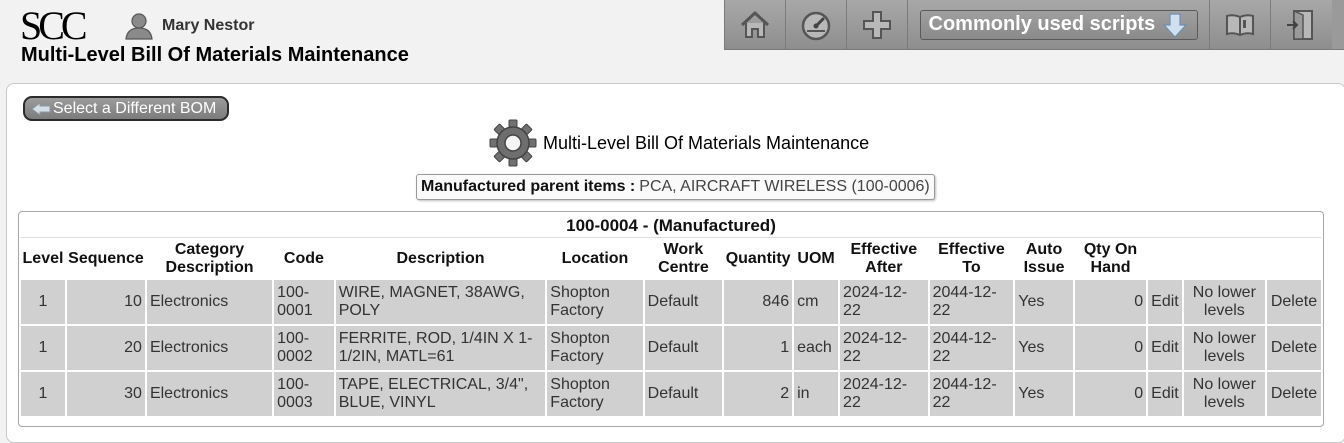  I want to click on dashboard-icon, so click(816, 25).